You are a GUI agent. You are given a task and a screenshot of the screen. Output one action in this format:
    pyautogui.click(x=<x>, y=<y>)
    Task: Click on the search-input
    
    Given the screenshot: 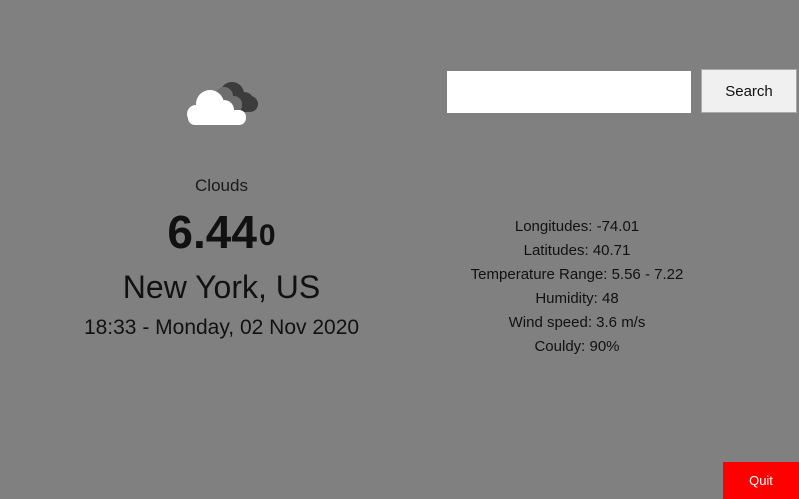 What is the action you would take?
    pyautogui.click(x=569, y=92)
    